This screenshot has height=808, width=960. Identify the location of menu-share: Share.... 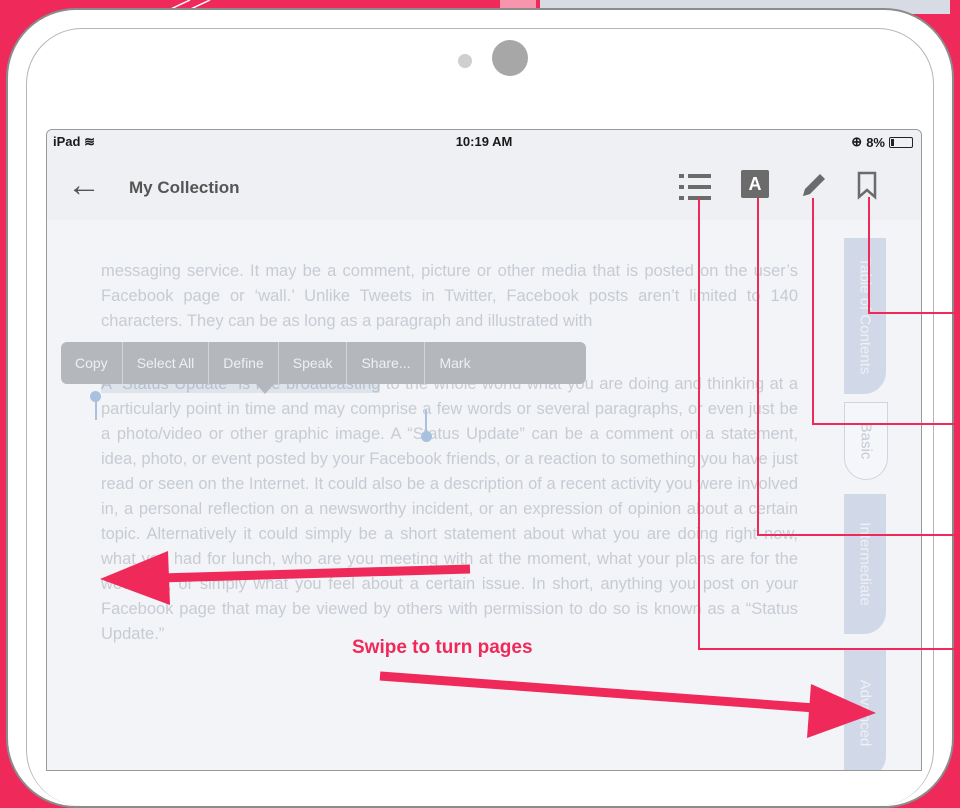
(386, 363).